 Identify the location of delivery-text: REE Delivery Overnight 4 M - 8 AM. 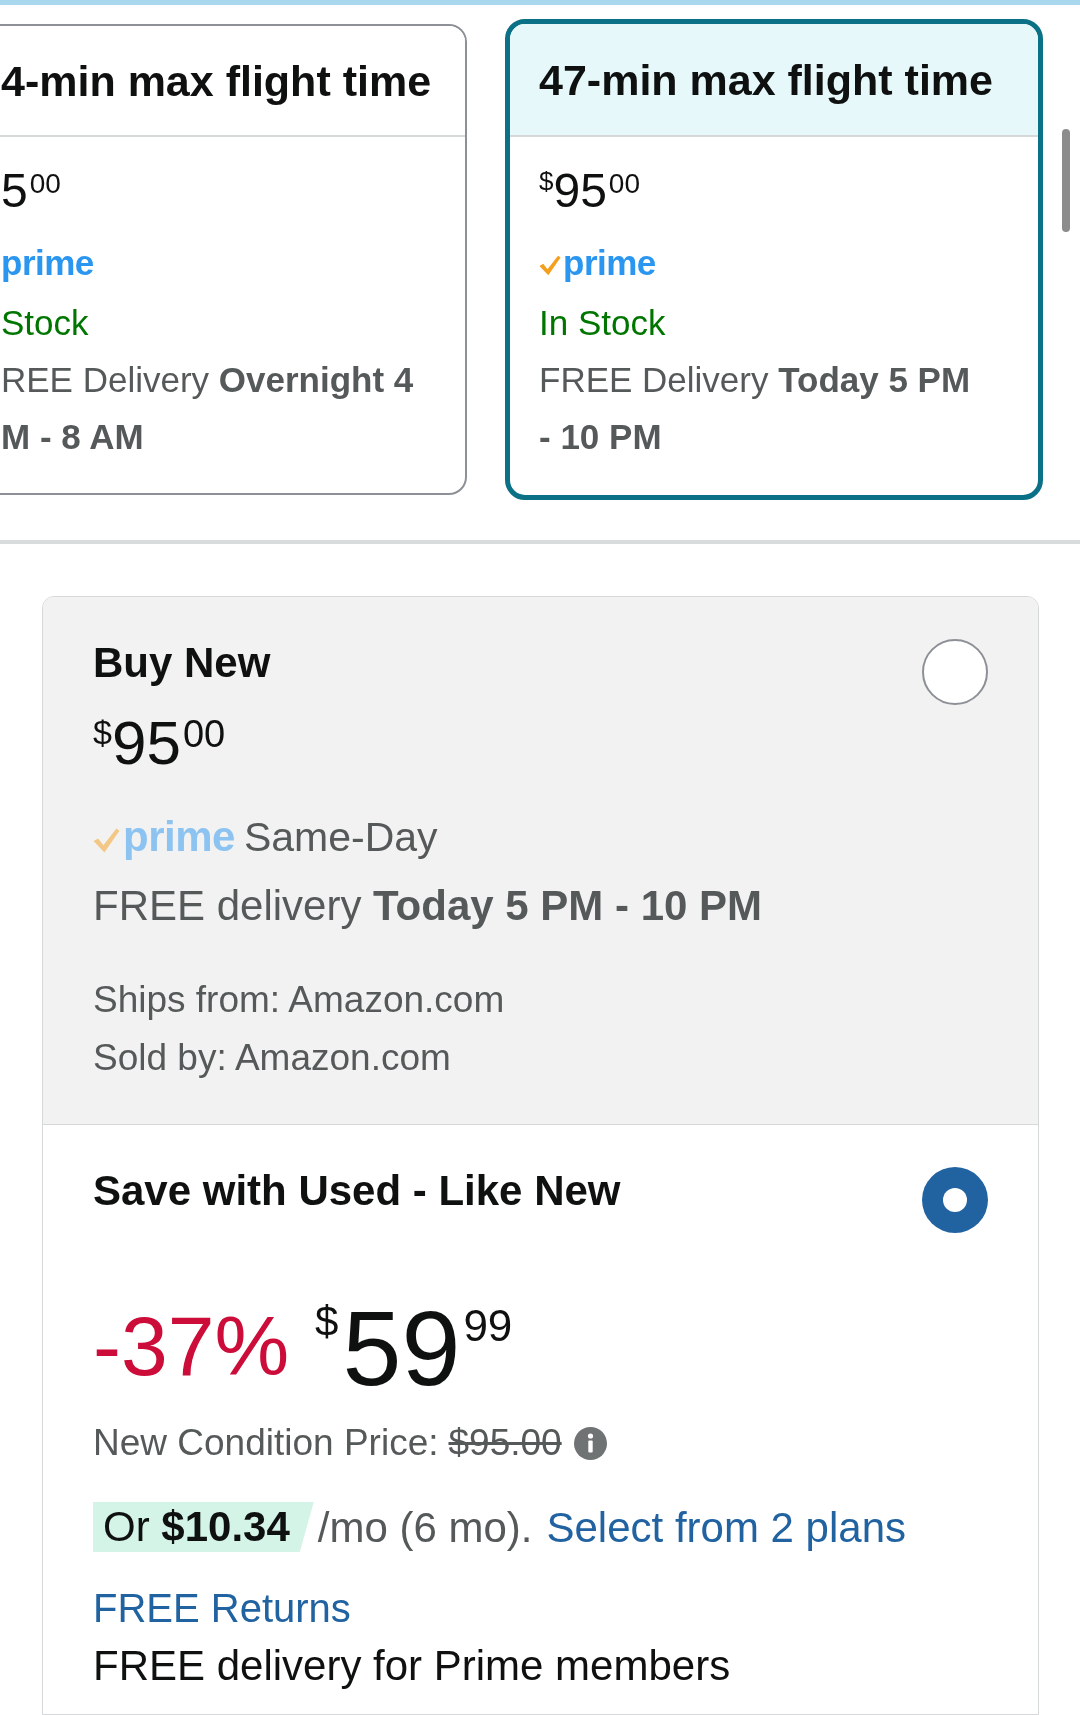
(208, 408).